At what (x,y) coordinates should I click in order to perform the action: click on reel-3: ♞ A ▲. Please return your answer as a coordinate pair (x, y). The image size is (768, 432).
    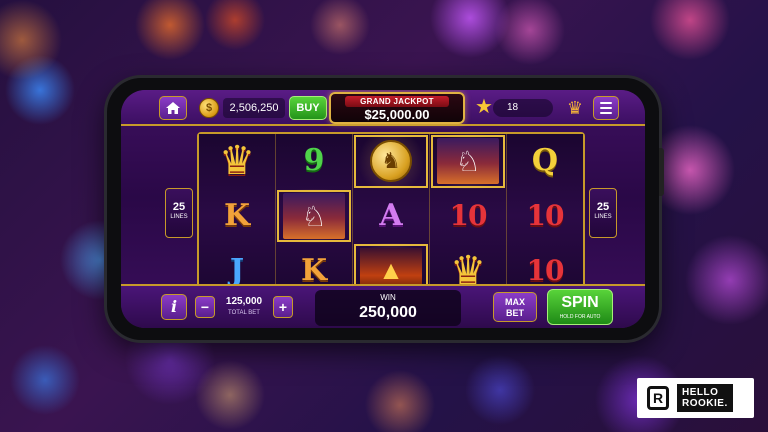
    Looking at the image, I should click on (391, 216).